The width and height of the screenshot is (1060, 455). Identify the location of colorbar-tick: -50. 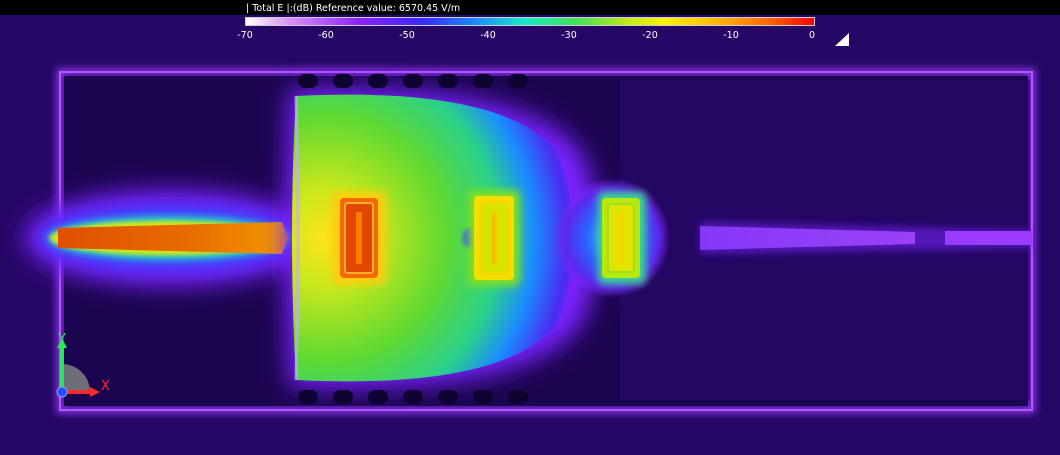
(407, 35).